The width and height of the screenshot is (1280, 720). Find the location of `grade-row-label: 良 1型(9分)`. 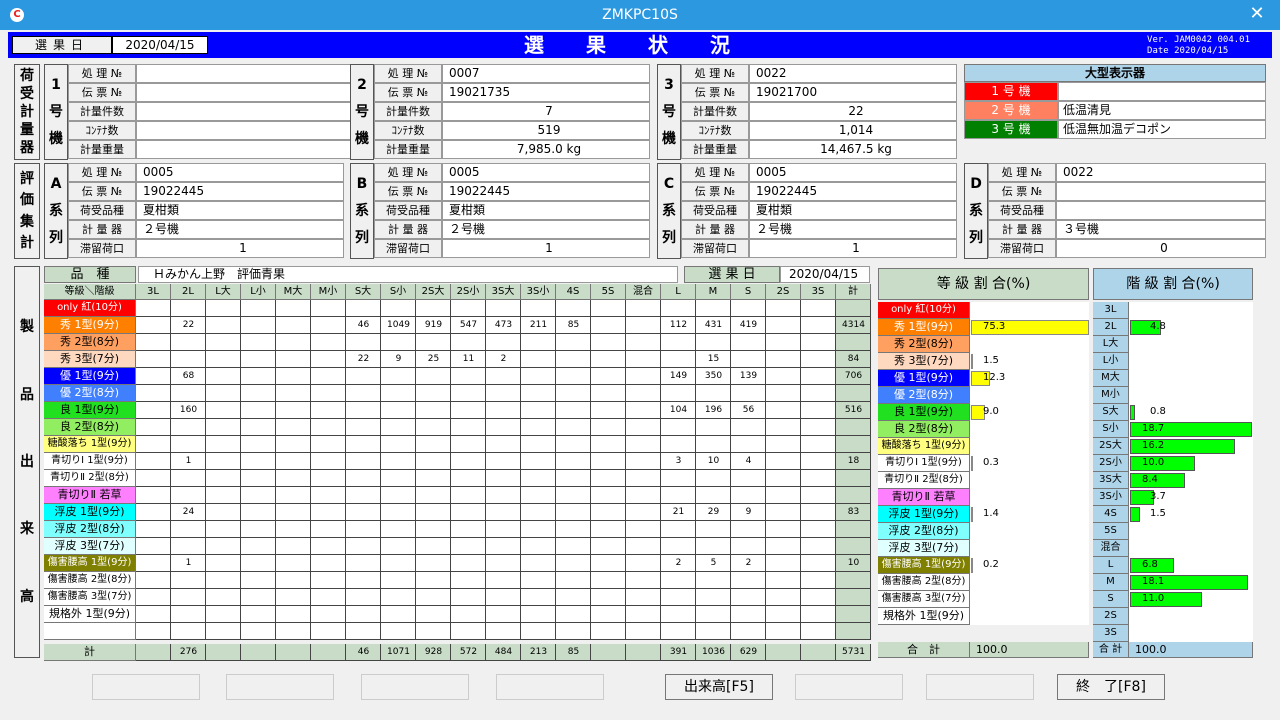

grade-row-label: 良 1型(9分) is located at coordinates (90, 410).